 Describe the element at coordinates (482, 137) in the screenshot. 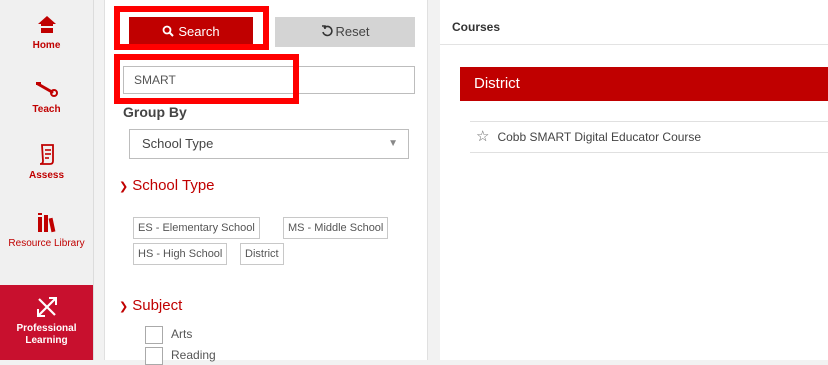

I see `star-icon: ☆` at that location.